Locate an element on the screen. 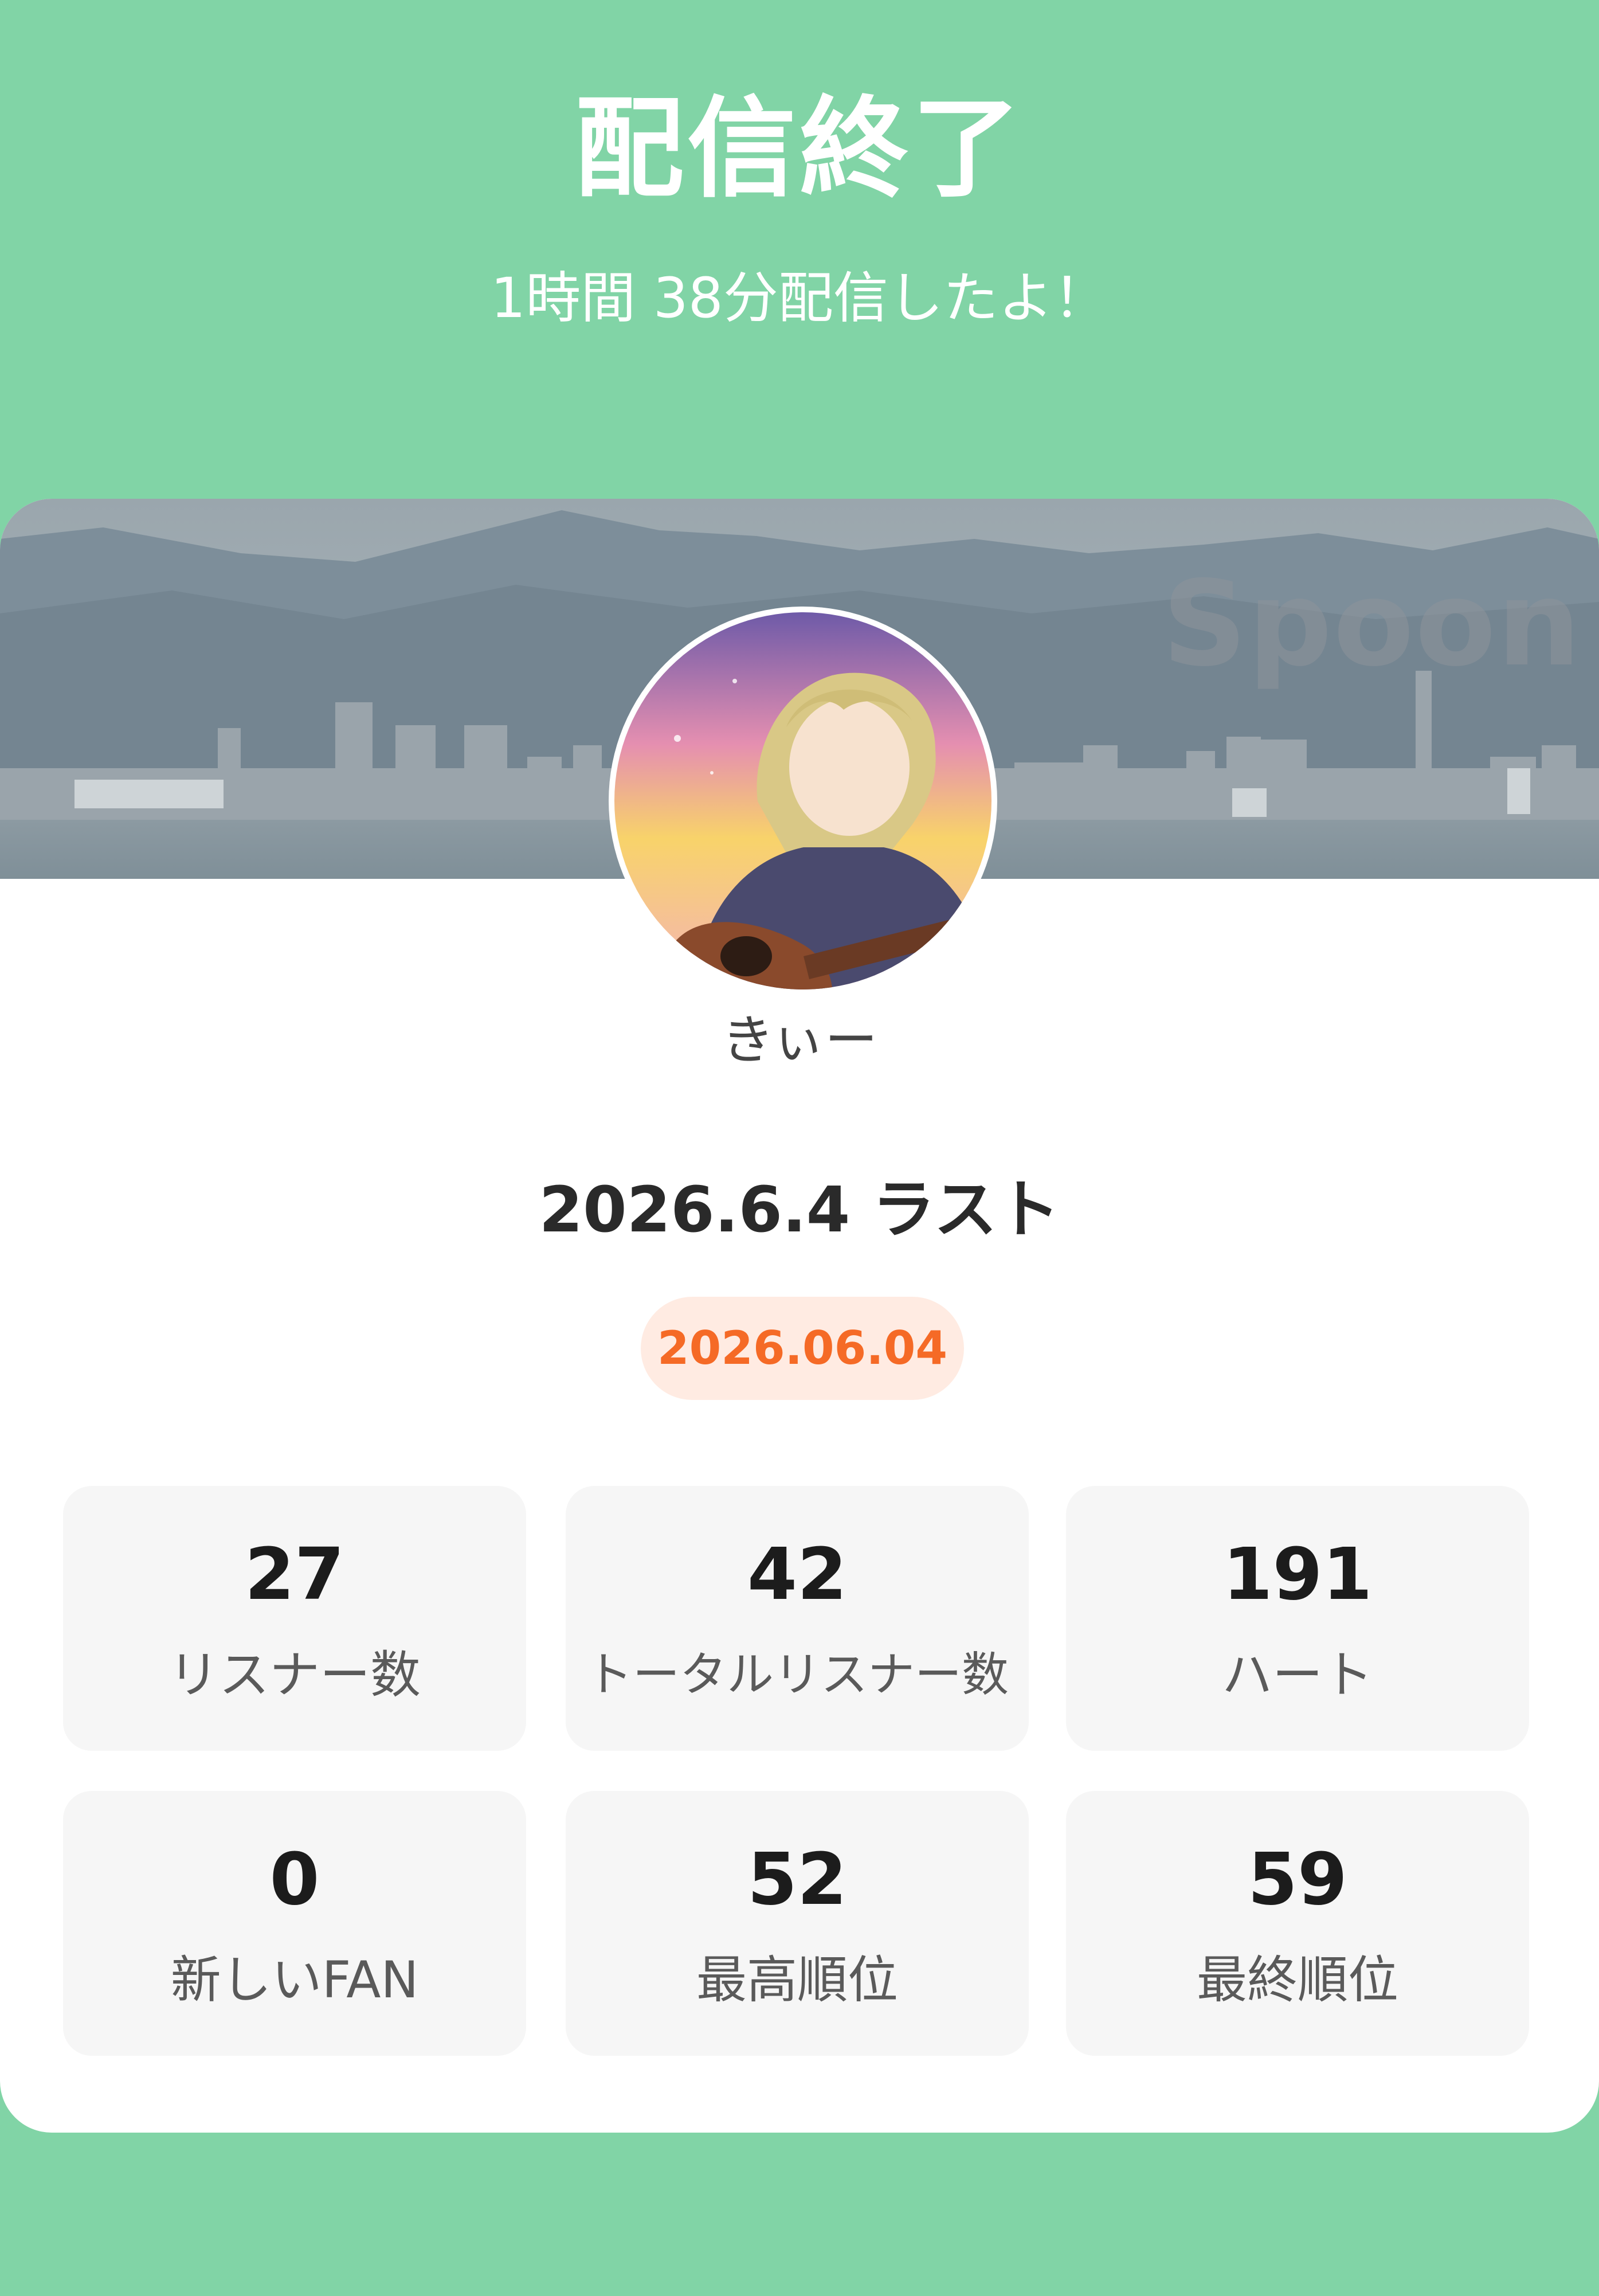 Image resolution: width=1599 pixels, height=2296 pixels. stat-label: 最終順位 is located at coordinates (1297, 1979).